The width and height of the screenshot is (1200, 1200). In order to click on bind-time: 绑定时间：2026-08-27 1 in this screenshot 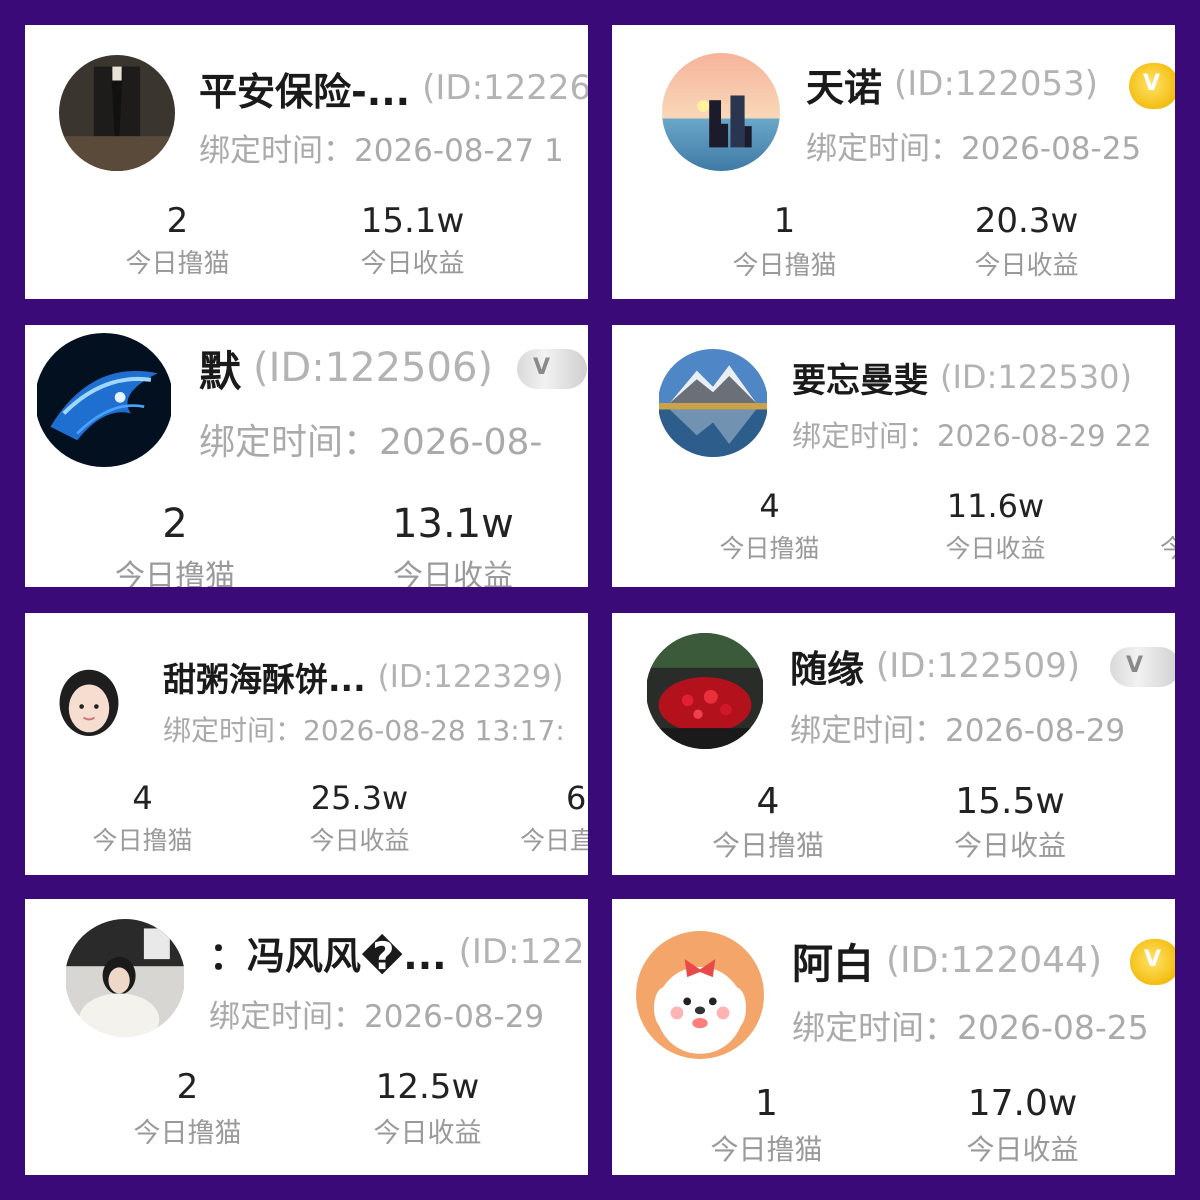, I will do `click(381, 151)`.